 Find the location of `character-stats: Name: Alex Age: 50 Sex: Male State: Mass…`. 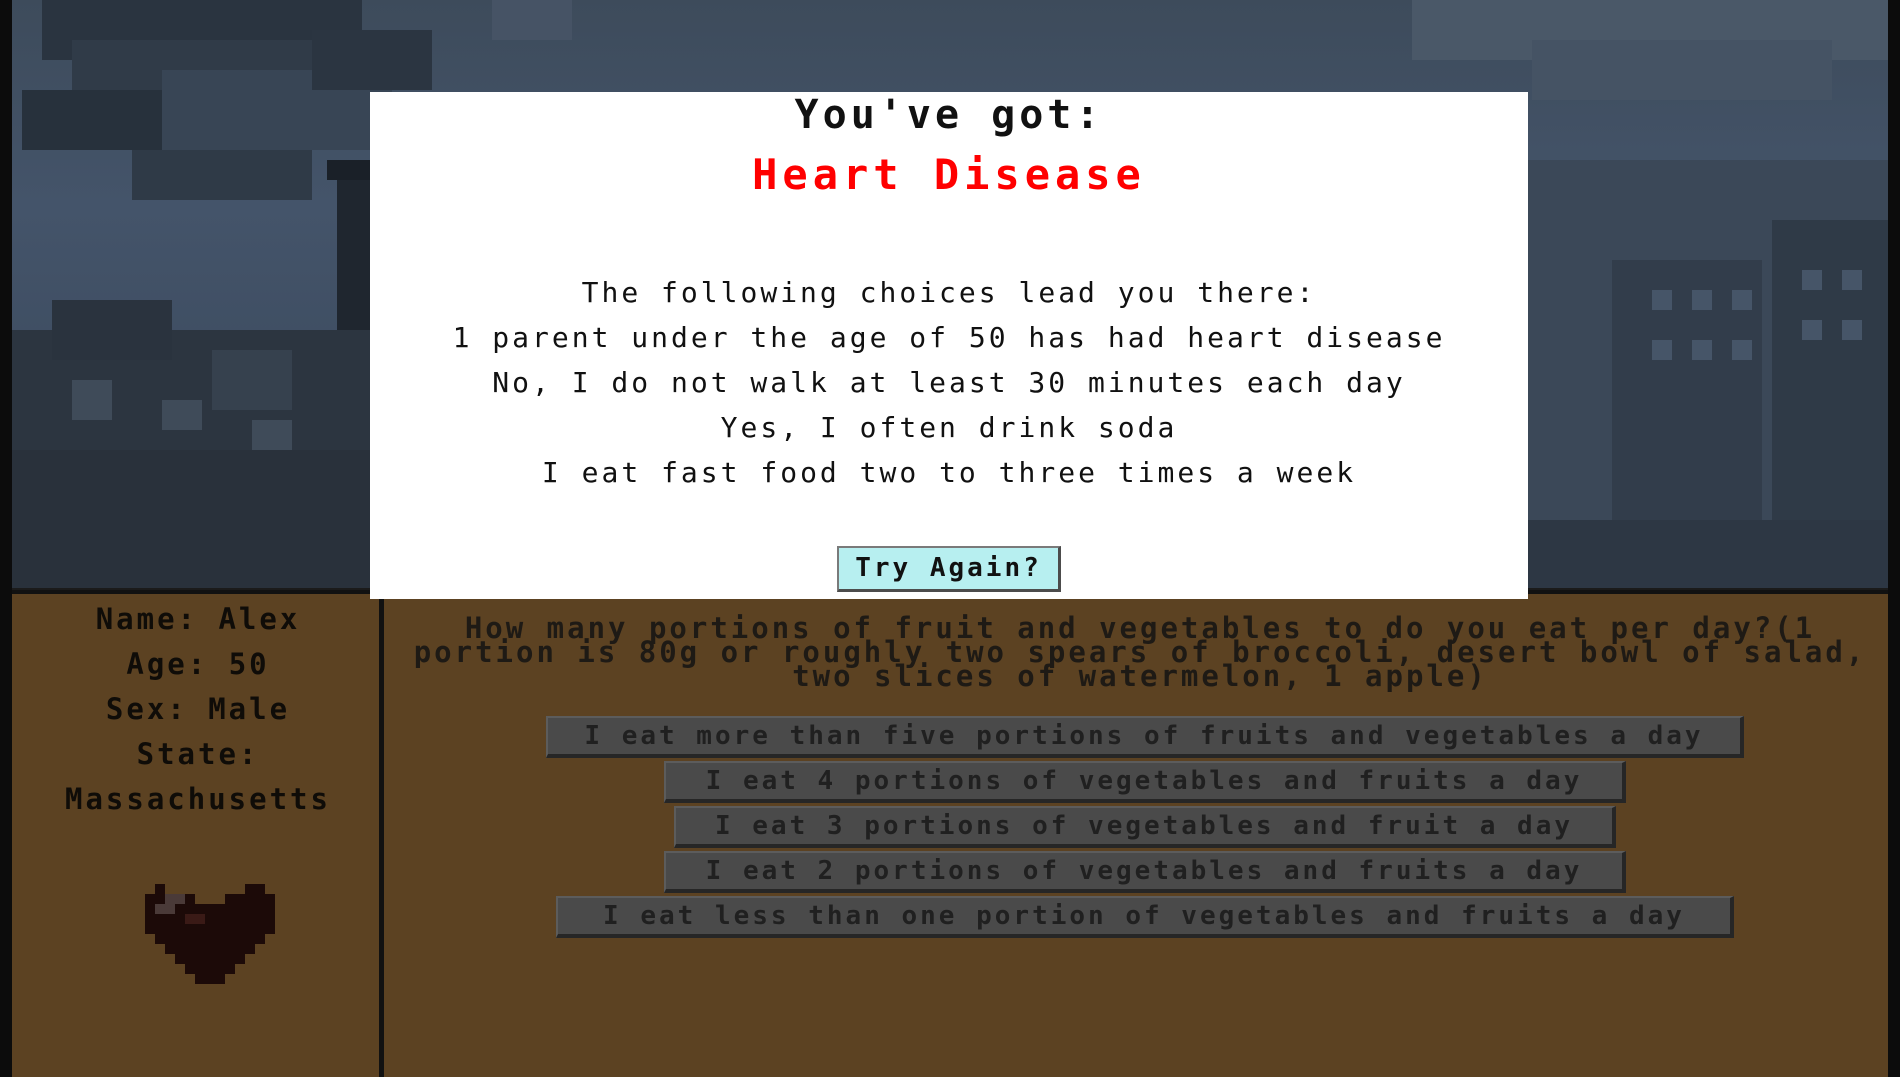

character-stats: Name: Alex Age: 50 Sex: Male State: Mass… is located at coordinates (198, 835).